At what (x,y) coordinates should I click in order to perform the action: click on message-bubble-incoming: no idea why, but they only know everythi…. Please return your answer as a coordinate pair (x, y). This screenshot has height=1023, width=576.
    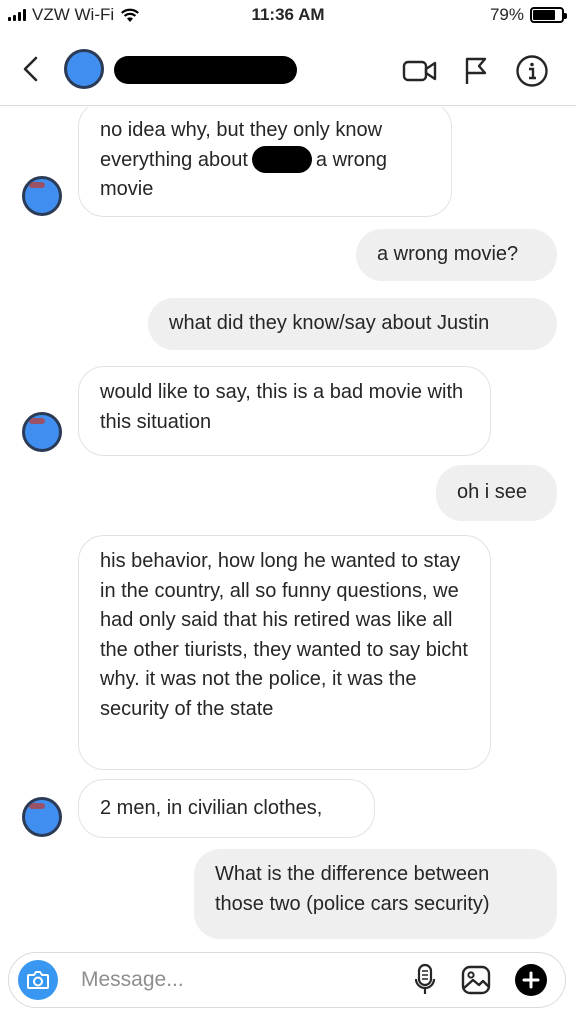
    Looking at the image, I should click on (265, 162).